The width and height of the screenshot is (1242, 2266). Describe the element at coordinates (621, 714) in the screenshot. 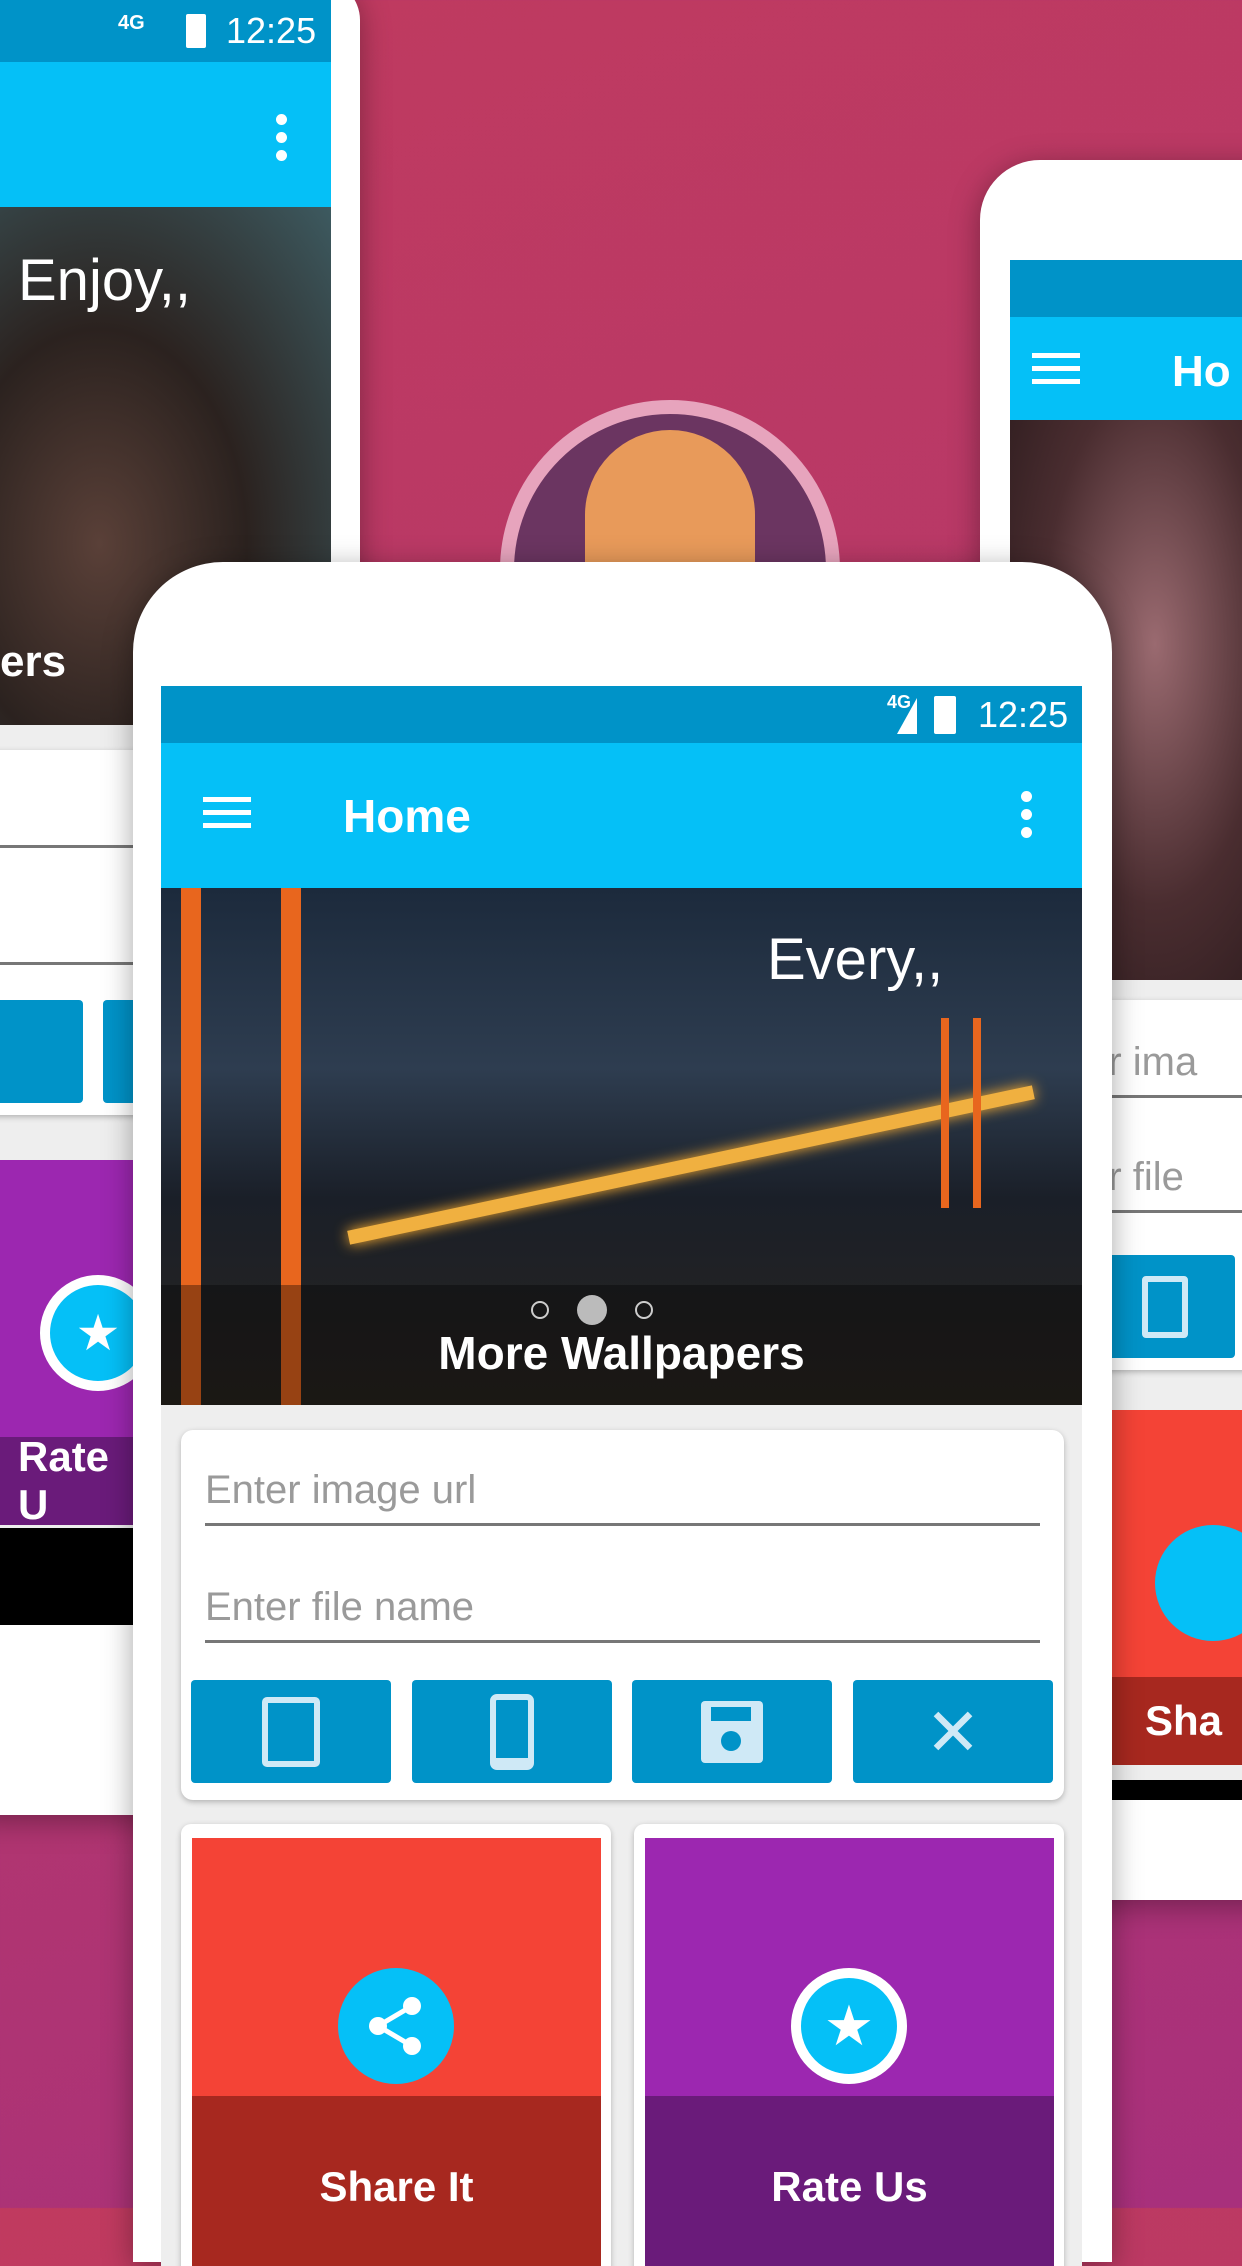

I see `status-bar: 4G 12:25` at that location.